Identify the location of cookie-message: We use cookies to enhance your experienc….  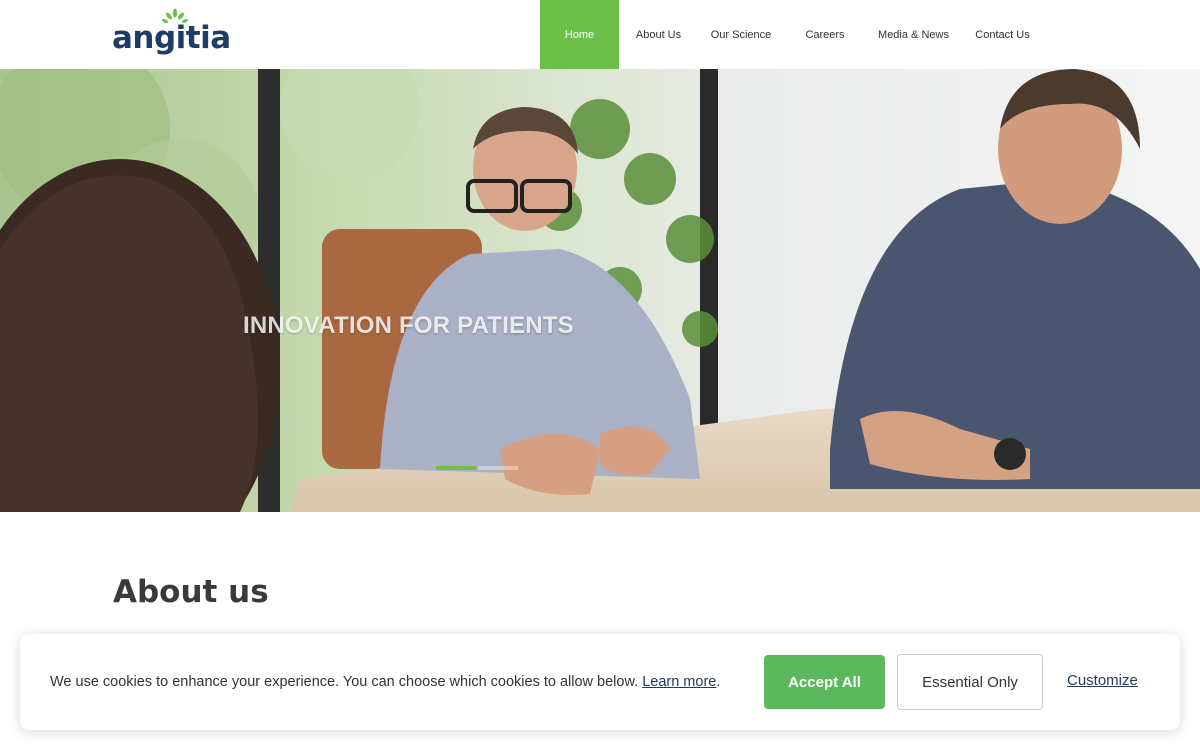
(385, 682).